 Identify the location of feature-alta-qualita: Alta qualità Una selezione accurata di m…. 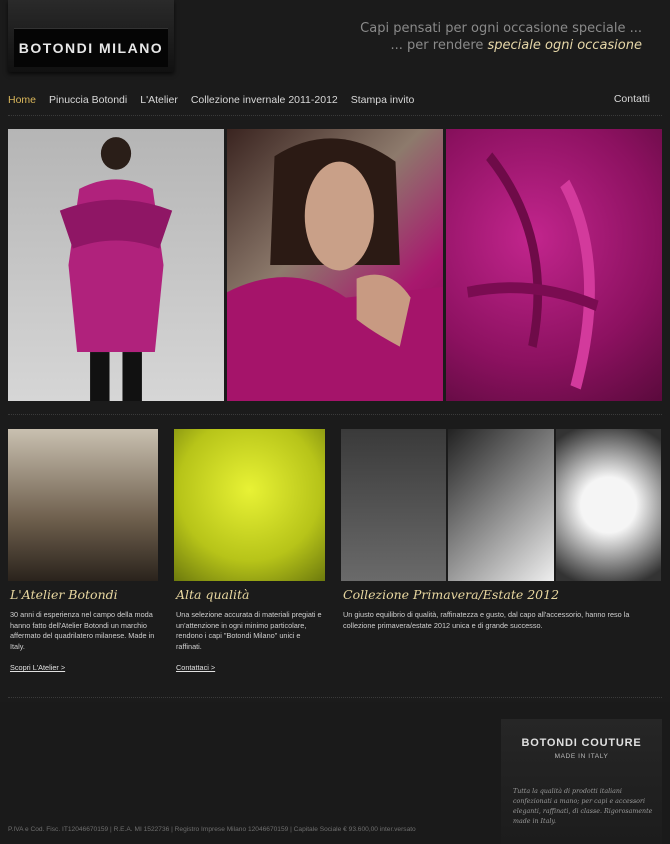
(249, 550).